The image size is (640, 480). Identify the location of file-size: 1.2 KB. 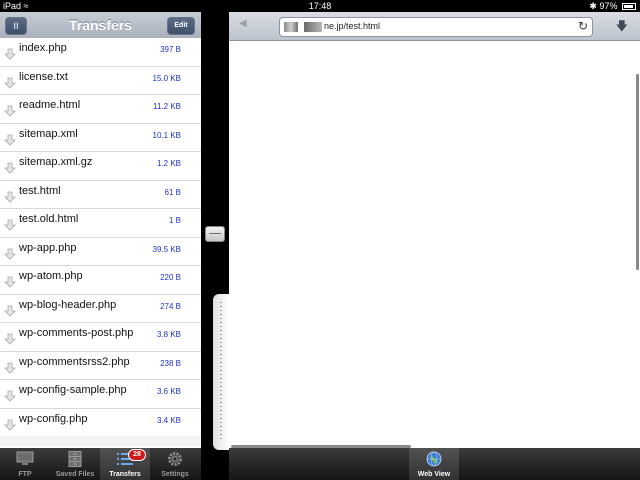
(168, 163).